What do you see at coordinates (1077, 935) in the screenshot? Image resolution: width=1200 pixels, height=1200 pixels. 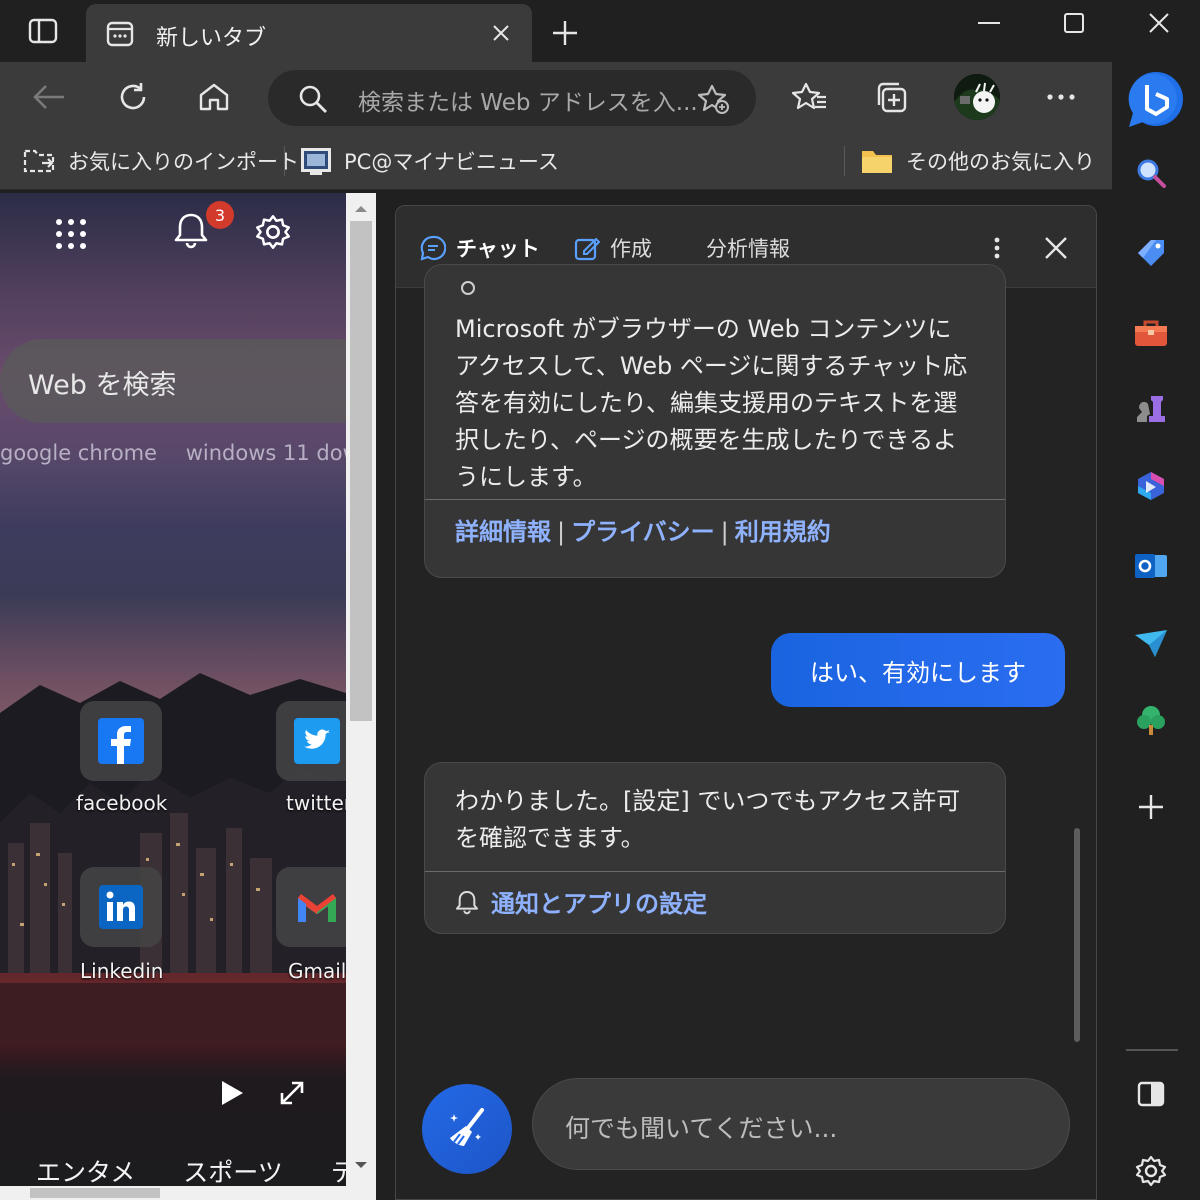 I see `chat-scrollbar` at bounding box center [1077, 935].